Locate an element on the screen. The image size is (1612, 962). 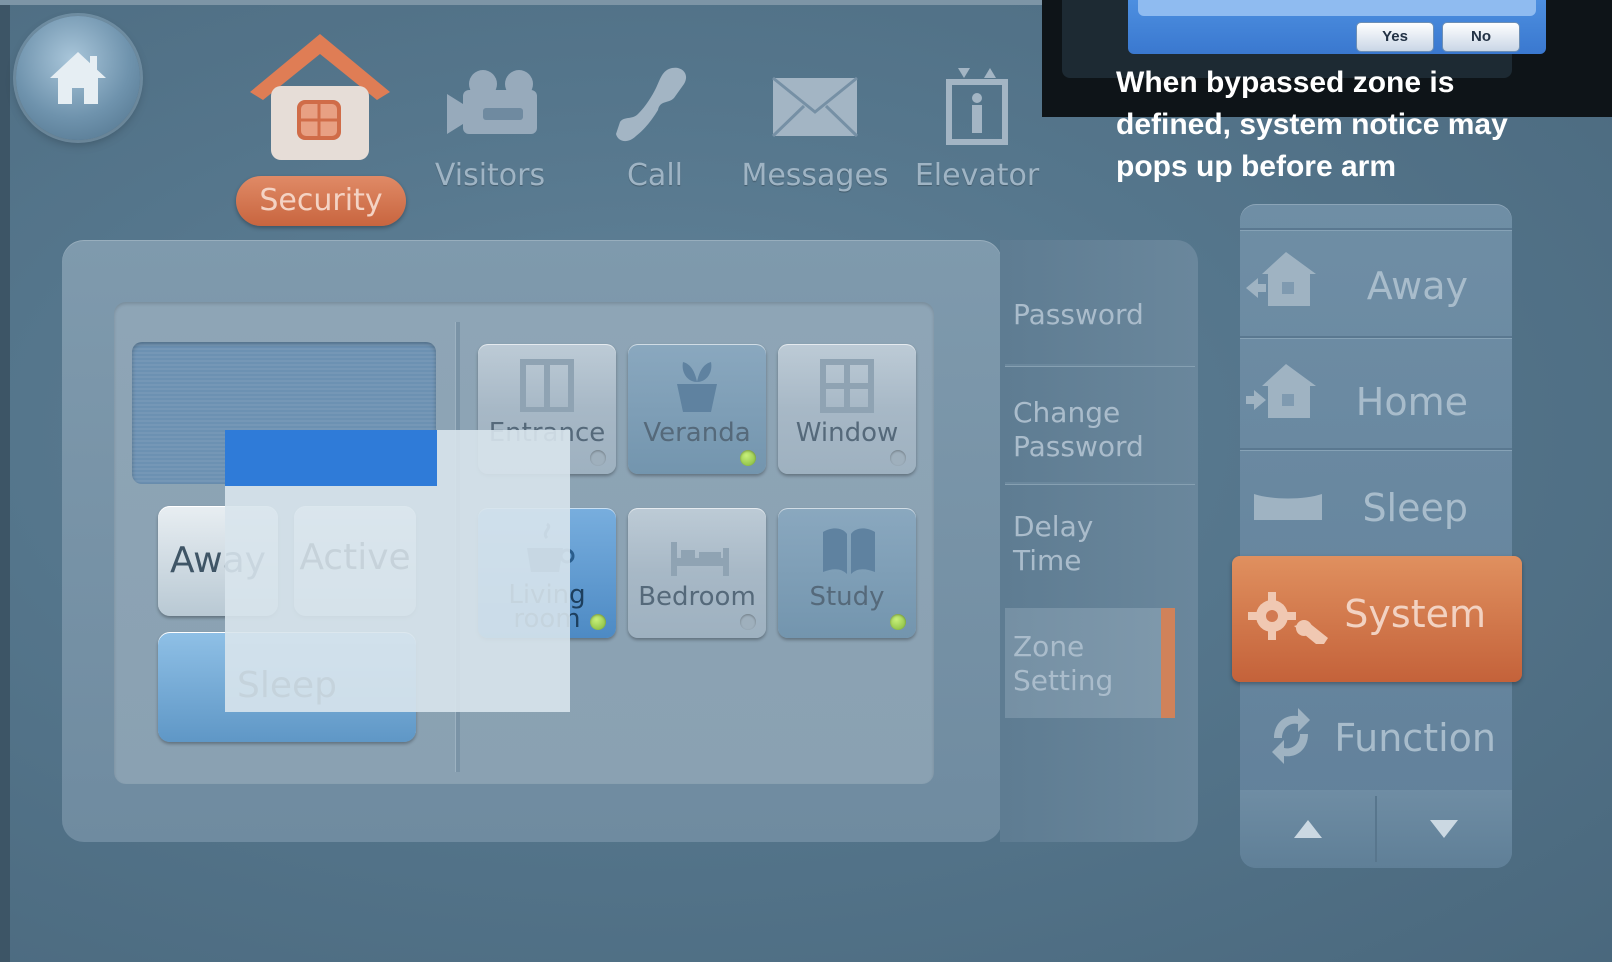
zone-label: Veranda is located at coordinates (697, 433).